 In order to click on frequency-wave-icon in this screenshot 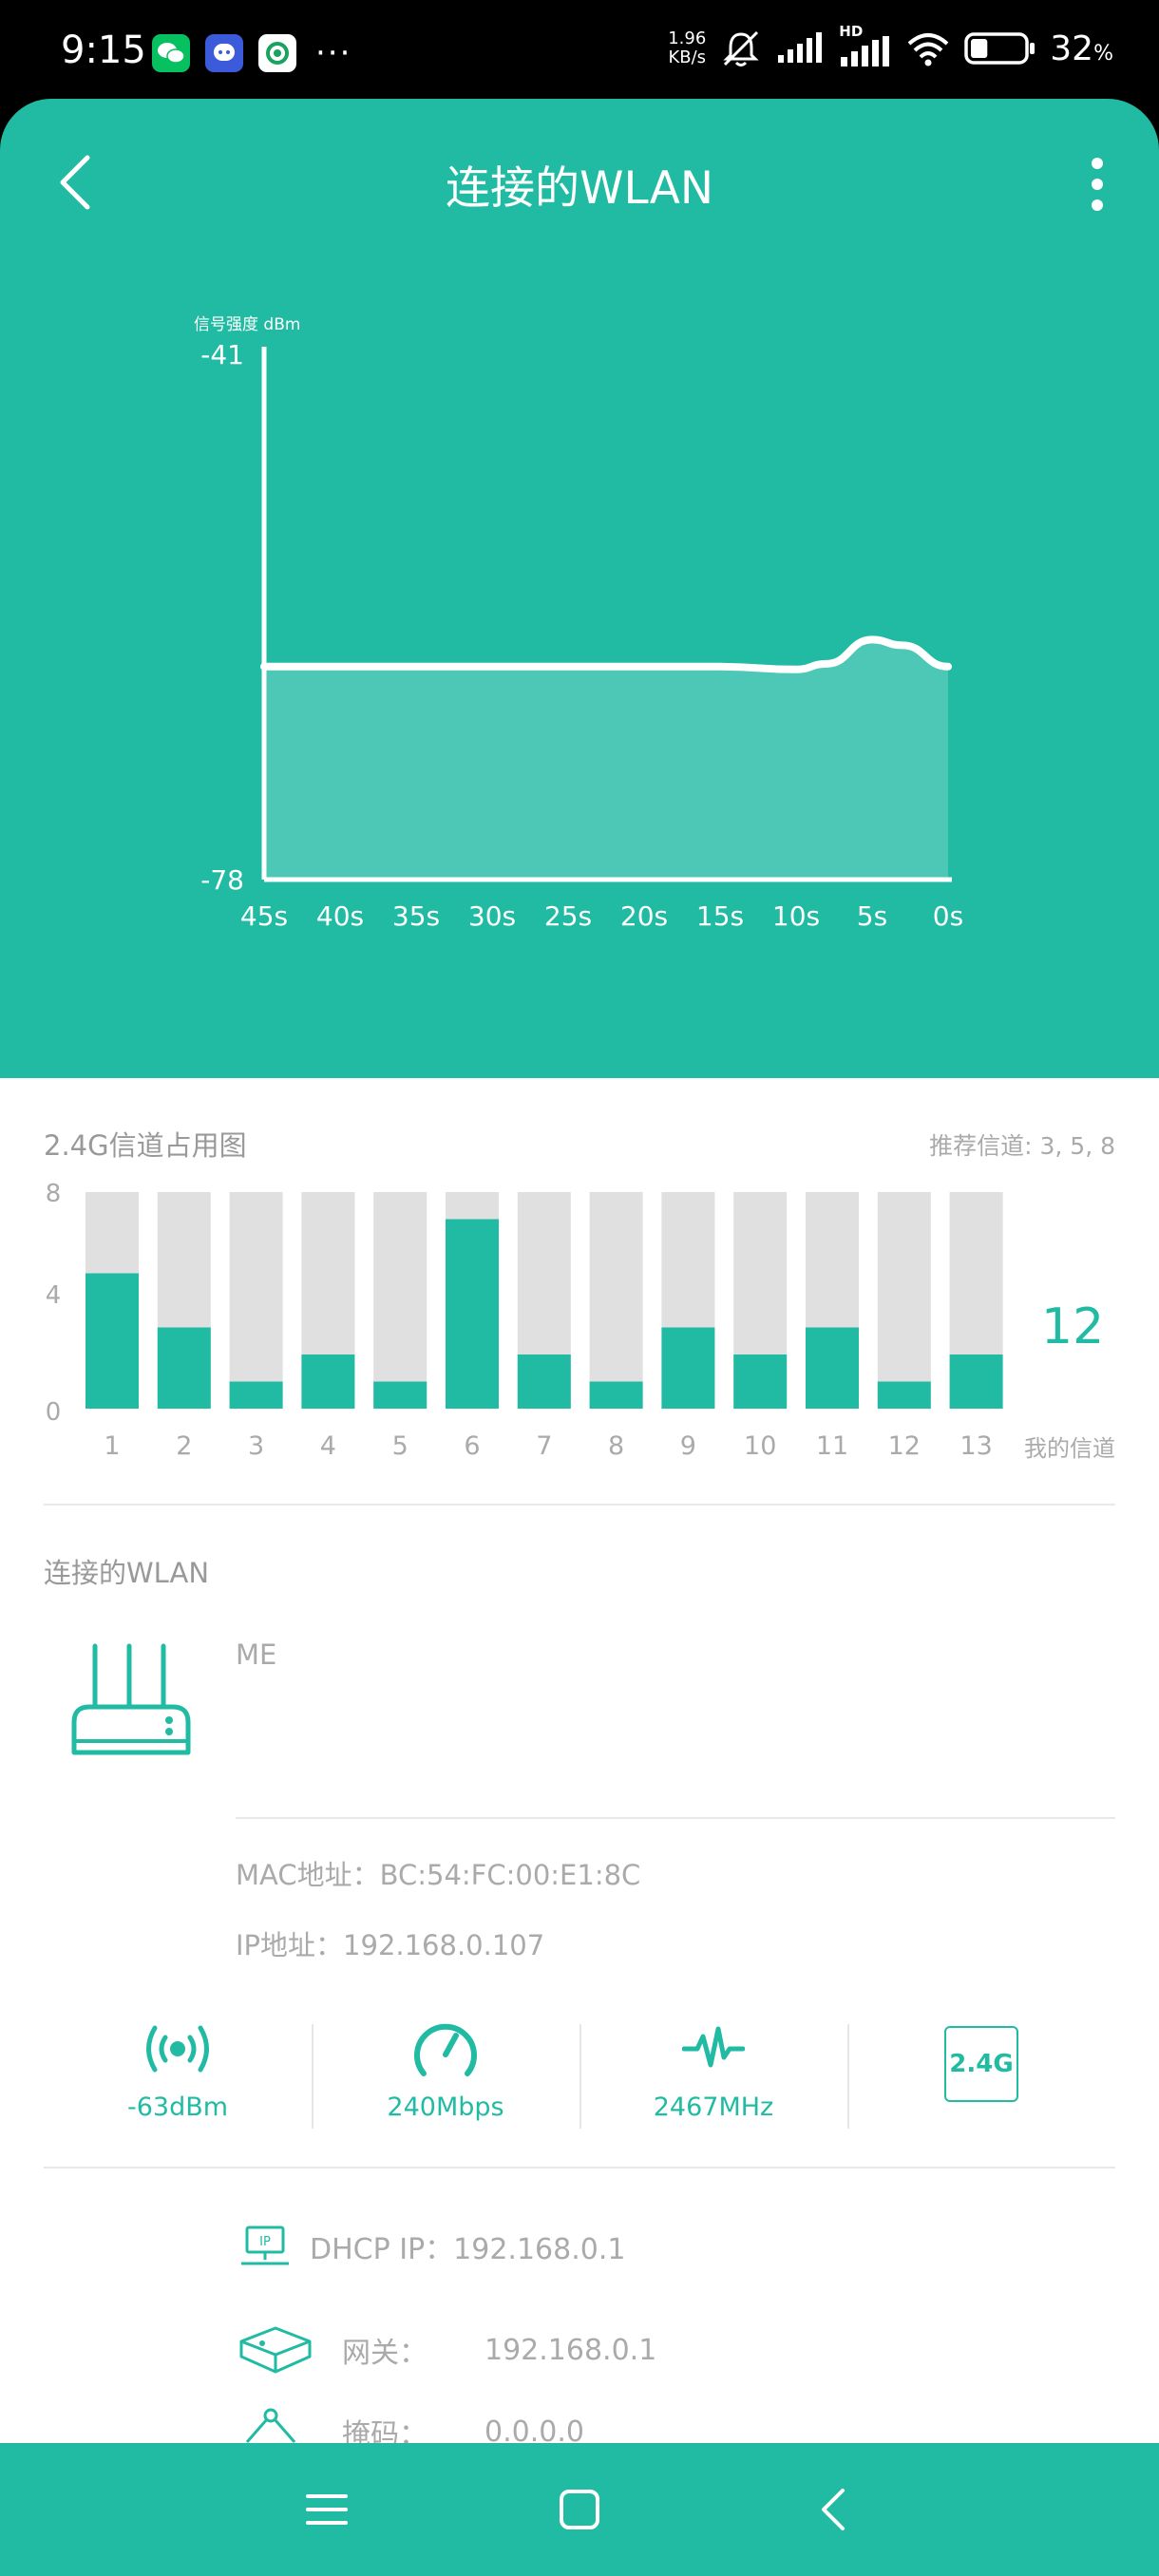, I will do `click(713, 2047)`.